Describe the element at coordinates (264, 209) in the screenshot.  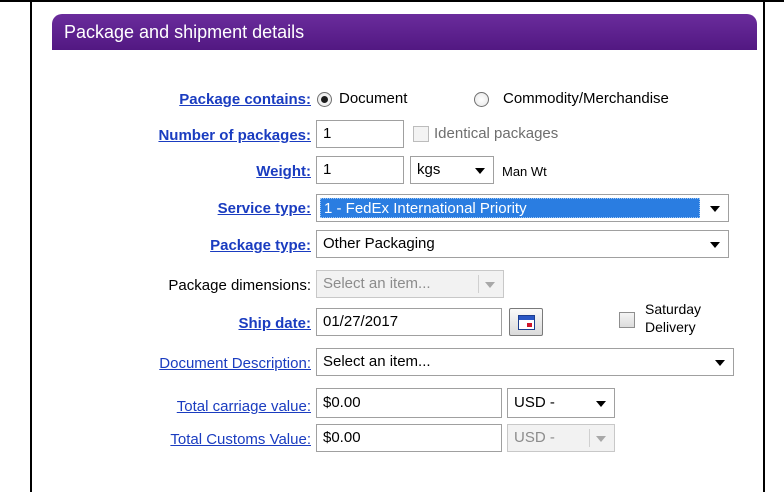
I see `service-type-label: Service type:` at that location.